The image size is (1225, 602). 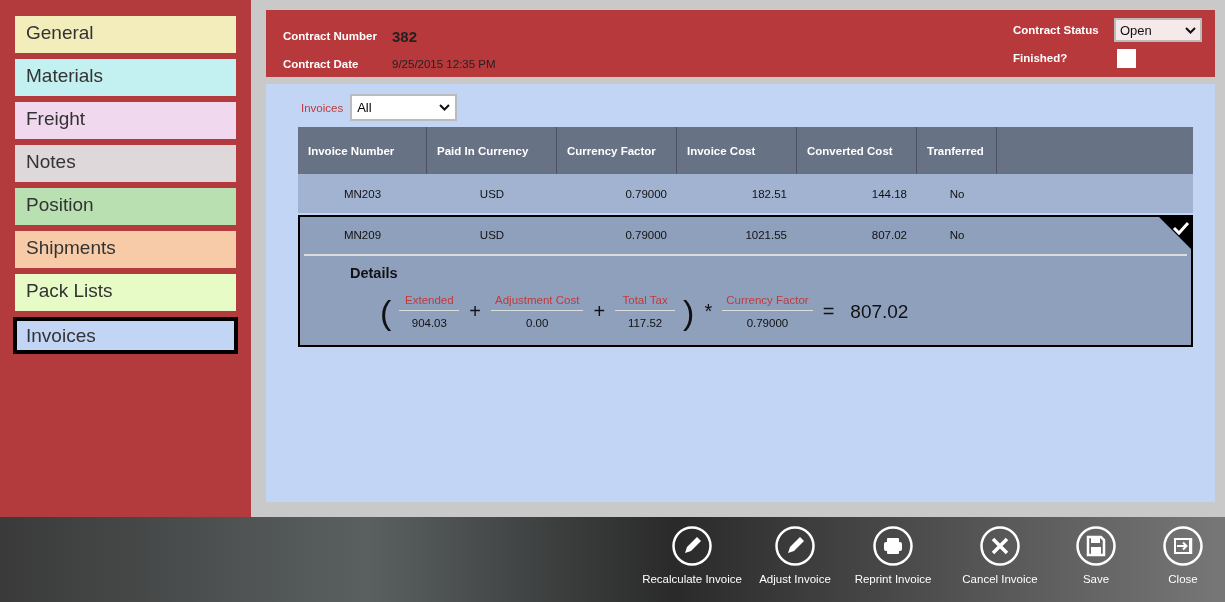 I want to click on sidebar-item: Freight, so click(x=125, y=120).